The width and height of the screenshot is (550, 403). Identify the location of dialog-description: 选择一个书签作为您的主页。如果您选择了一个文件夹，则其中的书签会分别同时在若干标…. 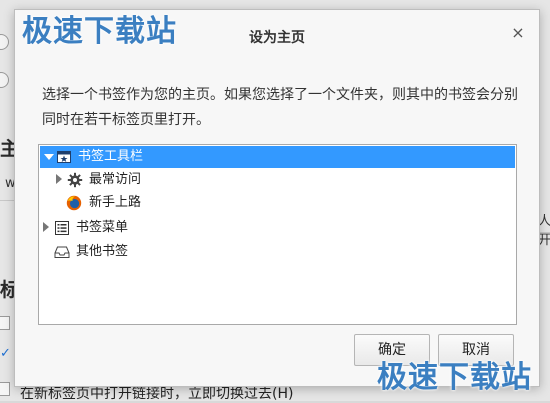
(280, 107).